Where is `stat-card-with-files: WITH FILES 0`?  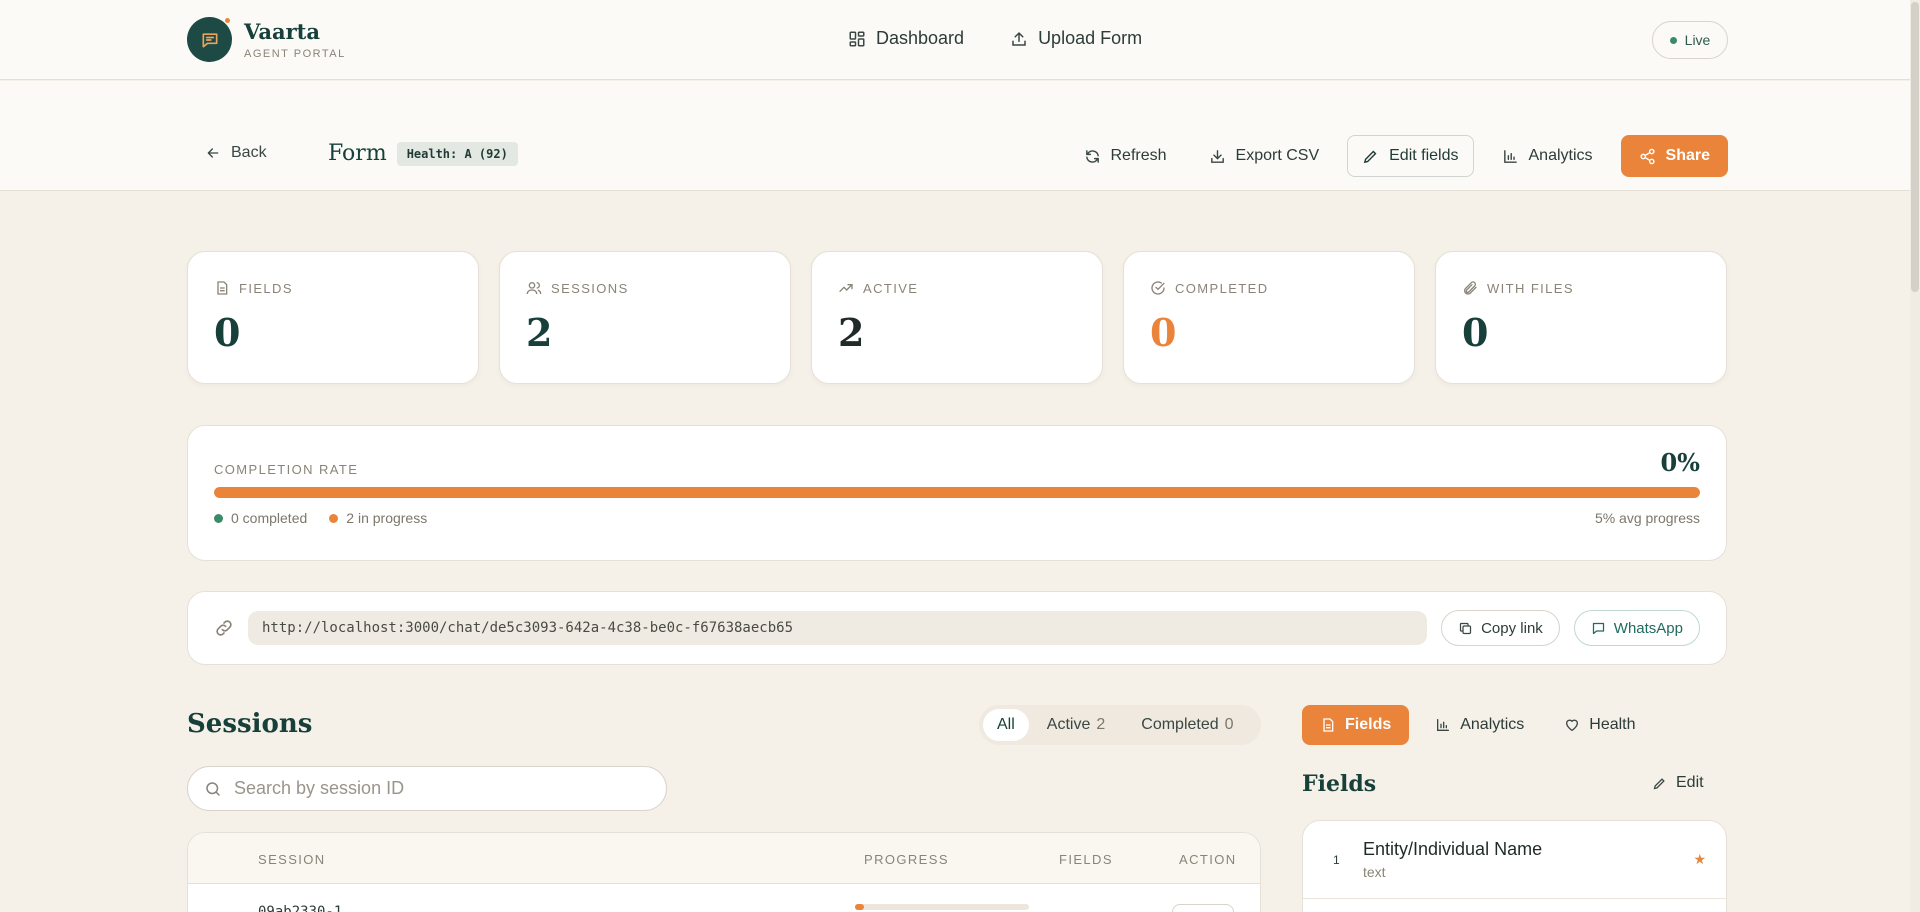
stat-card-with-files: WITH FILES 0 is located at coordinates (1581, 317).